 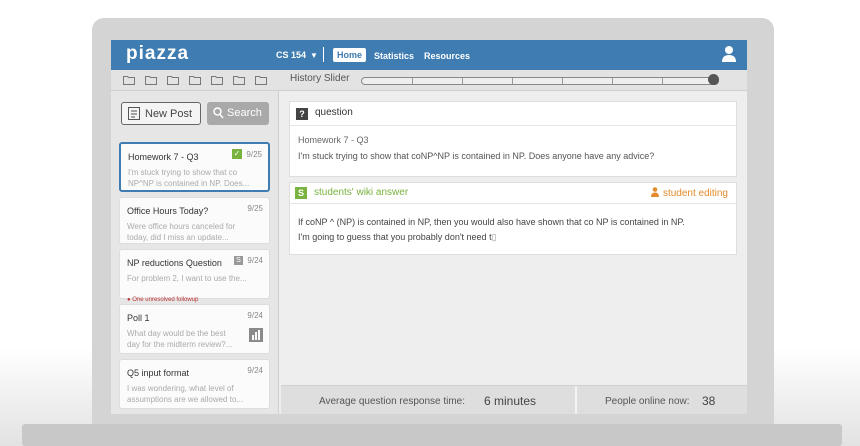 What do you see at coordinates (256, 335) in the screenshot?
I see `poll-chart-icon` at bounding box center [256, 335].